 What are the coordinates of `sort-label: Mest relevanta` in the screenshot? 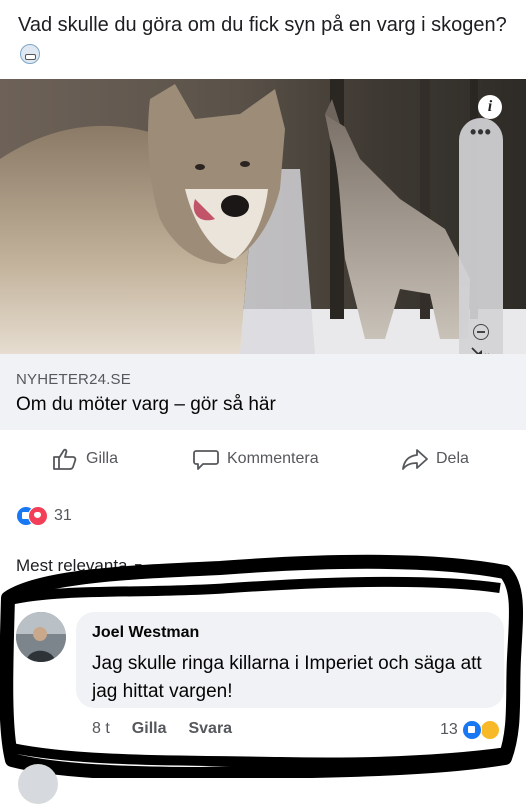 It's located at (72, 565).